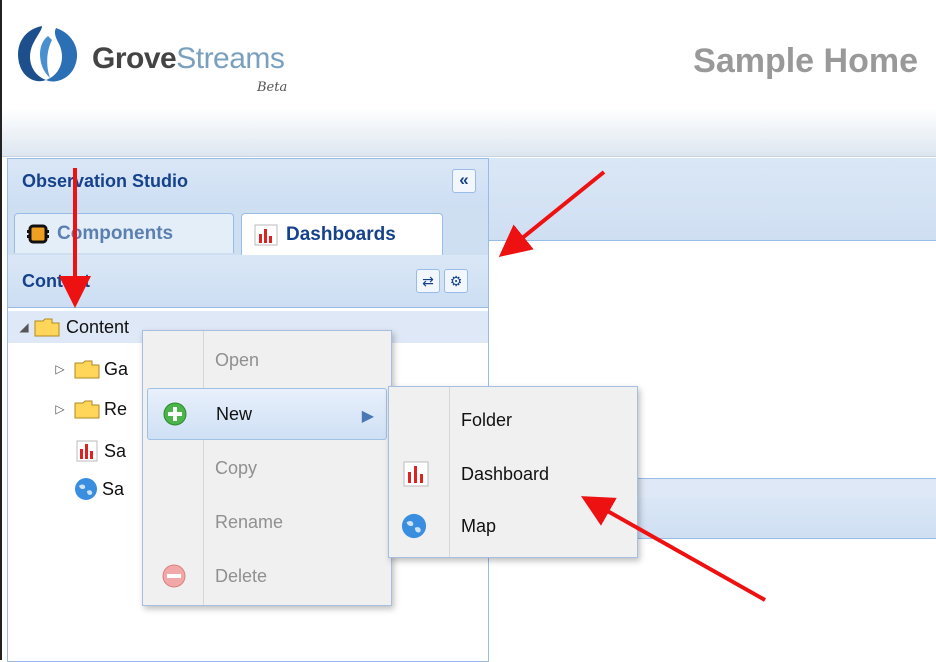 This screenshot has width=936, height=662. I want to click on collapse-panel-button: «, so click(464, 181).